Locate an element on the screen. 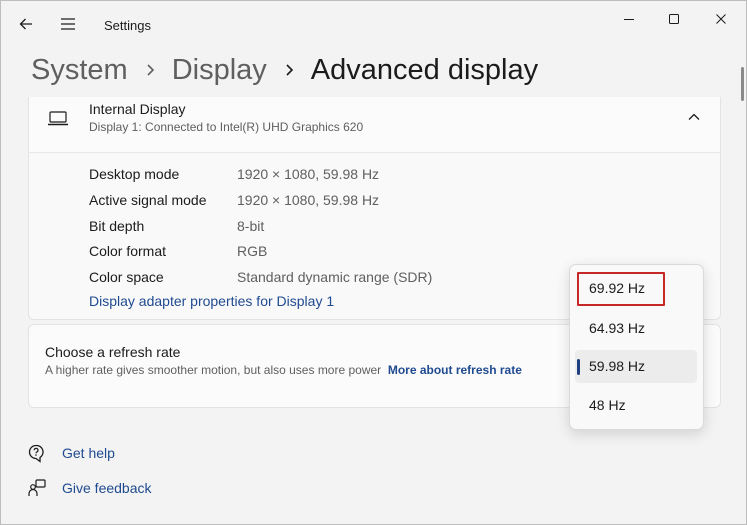 This screenshot has height=525, width=747. more-about-refresh-rate-link: More about refresh rate is located at coordinates (455, 370).